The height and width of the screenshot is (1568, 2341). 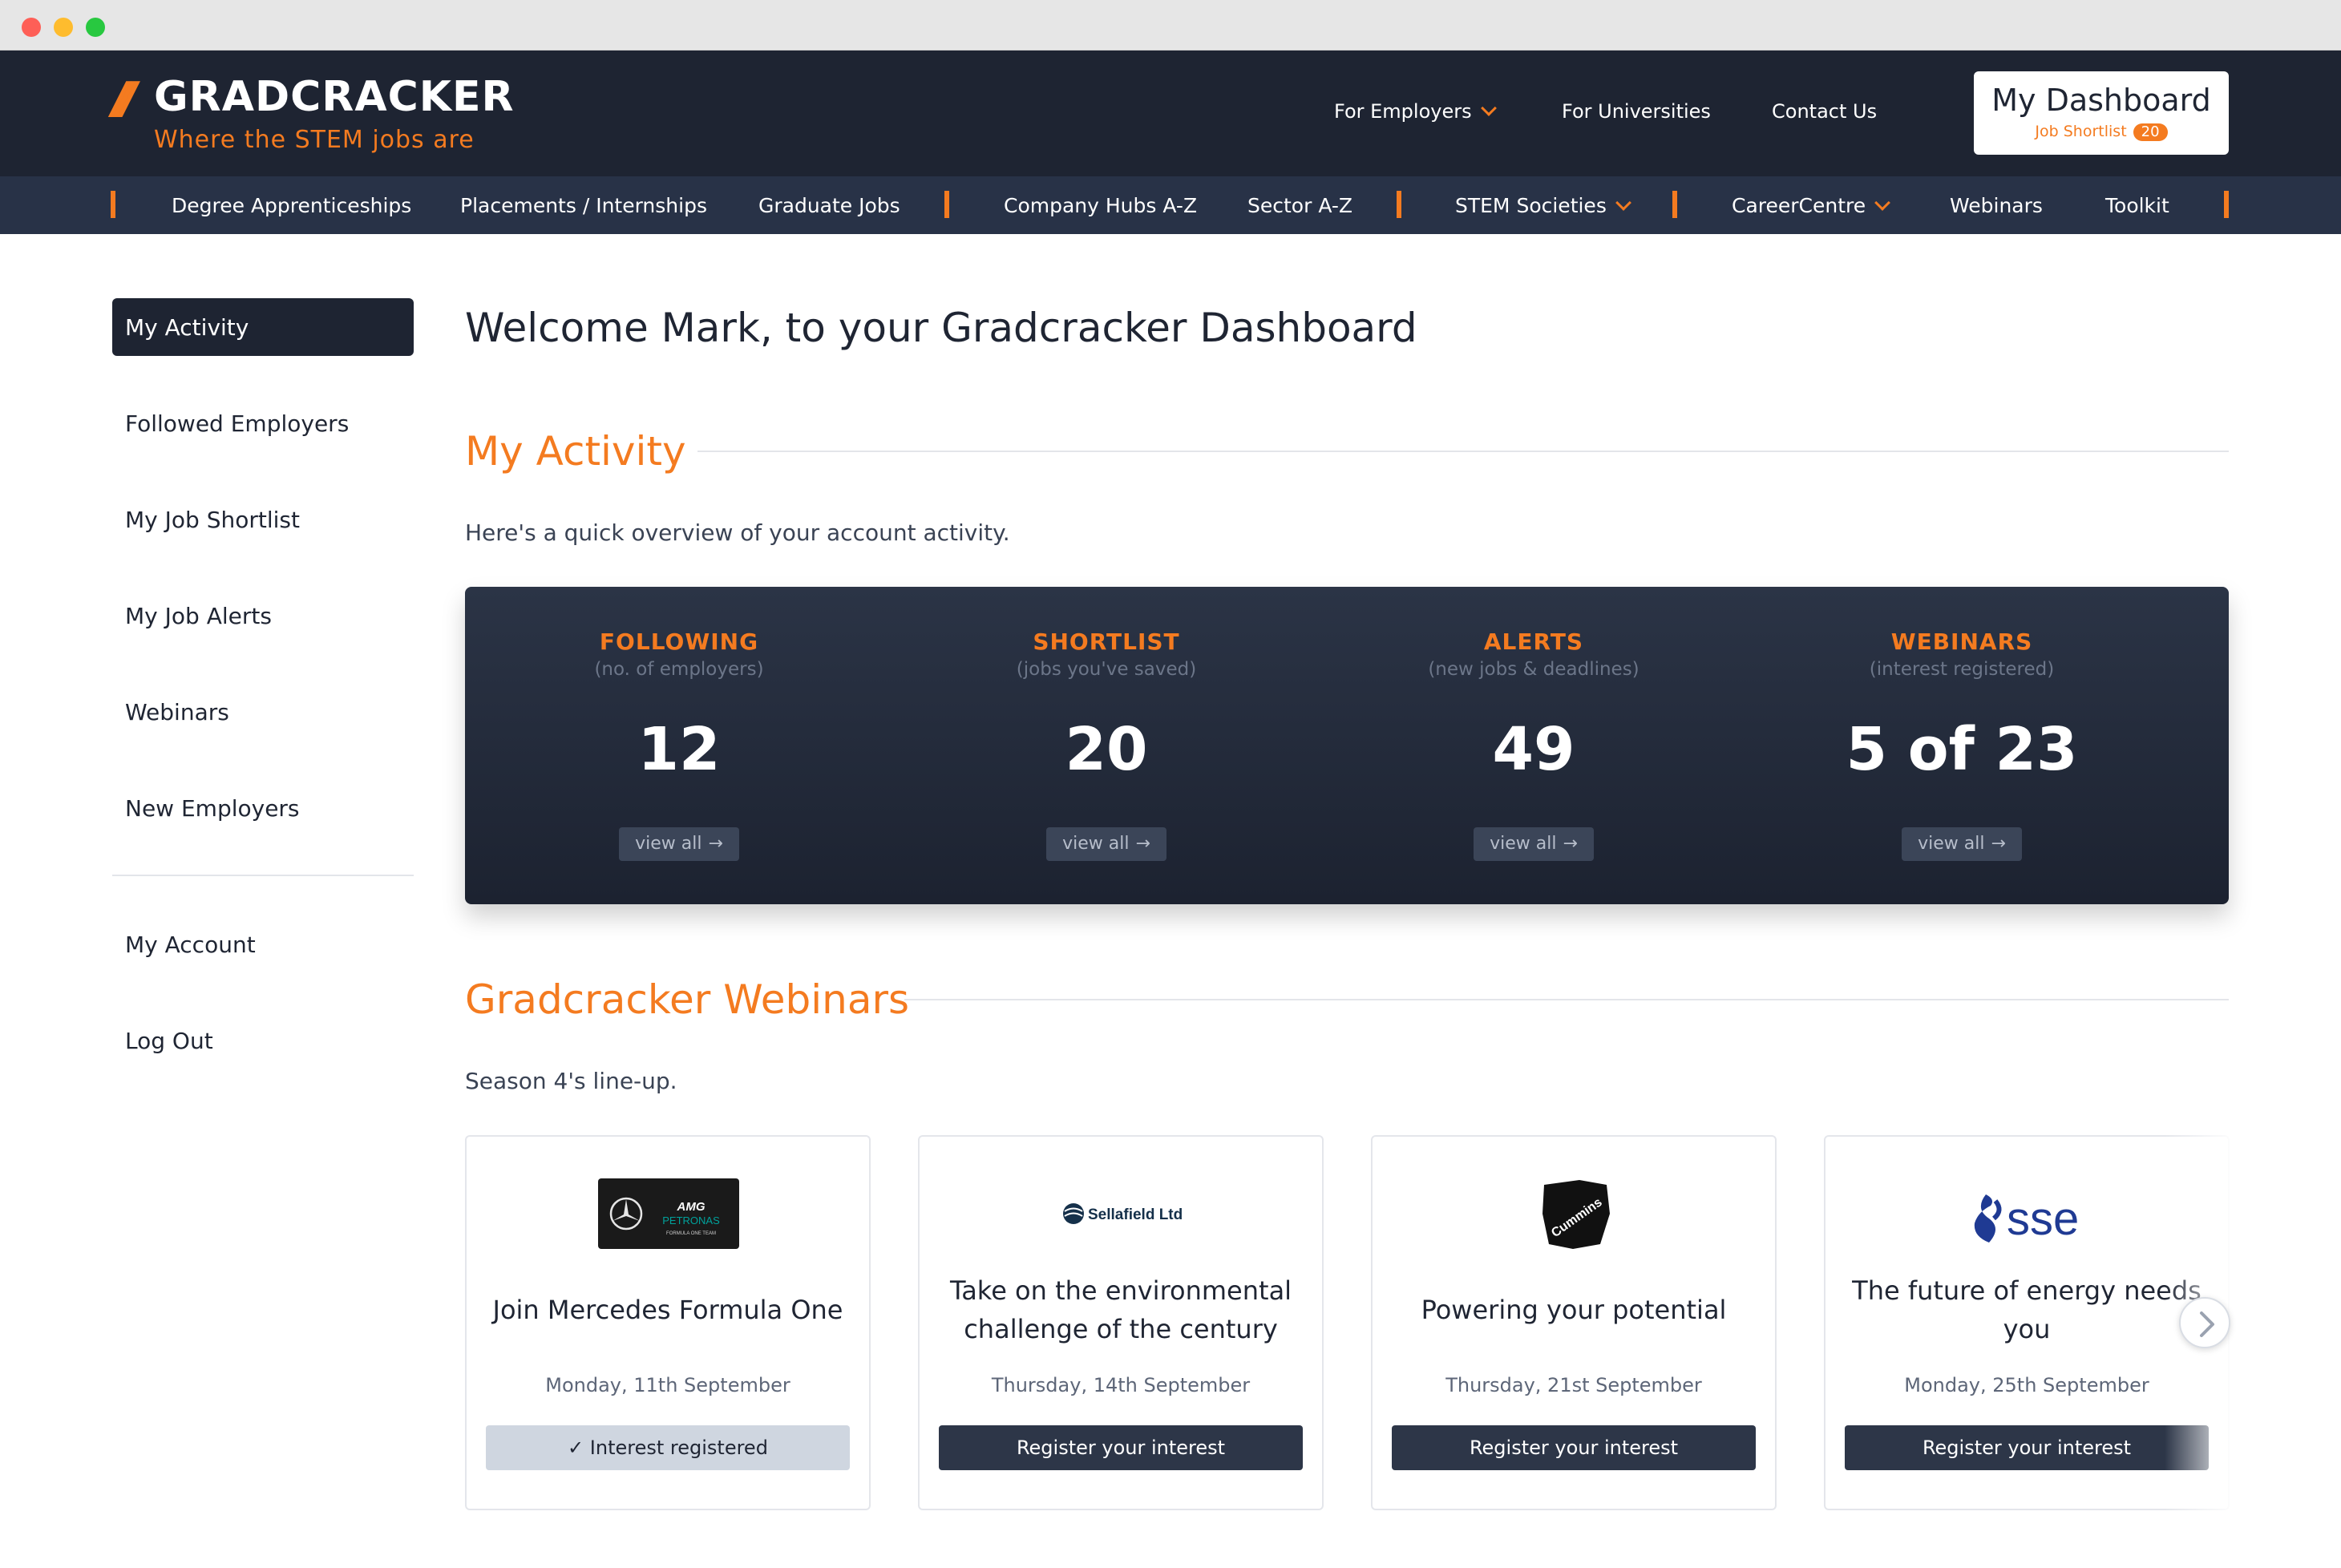 What do you see at coordinates (1636, 111) in the screenshot?
I see `nav-for-universities: For Universities` at bounding box center [1636, 111].